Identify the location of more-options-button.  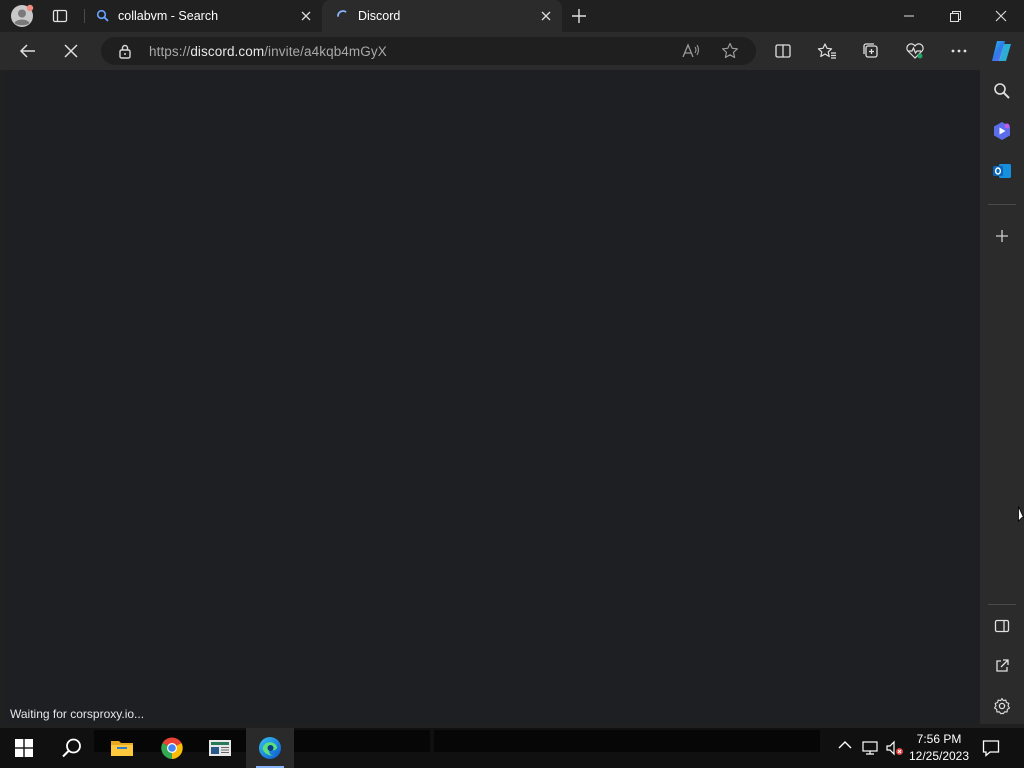
(959, 51).